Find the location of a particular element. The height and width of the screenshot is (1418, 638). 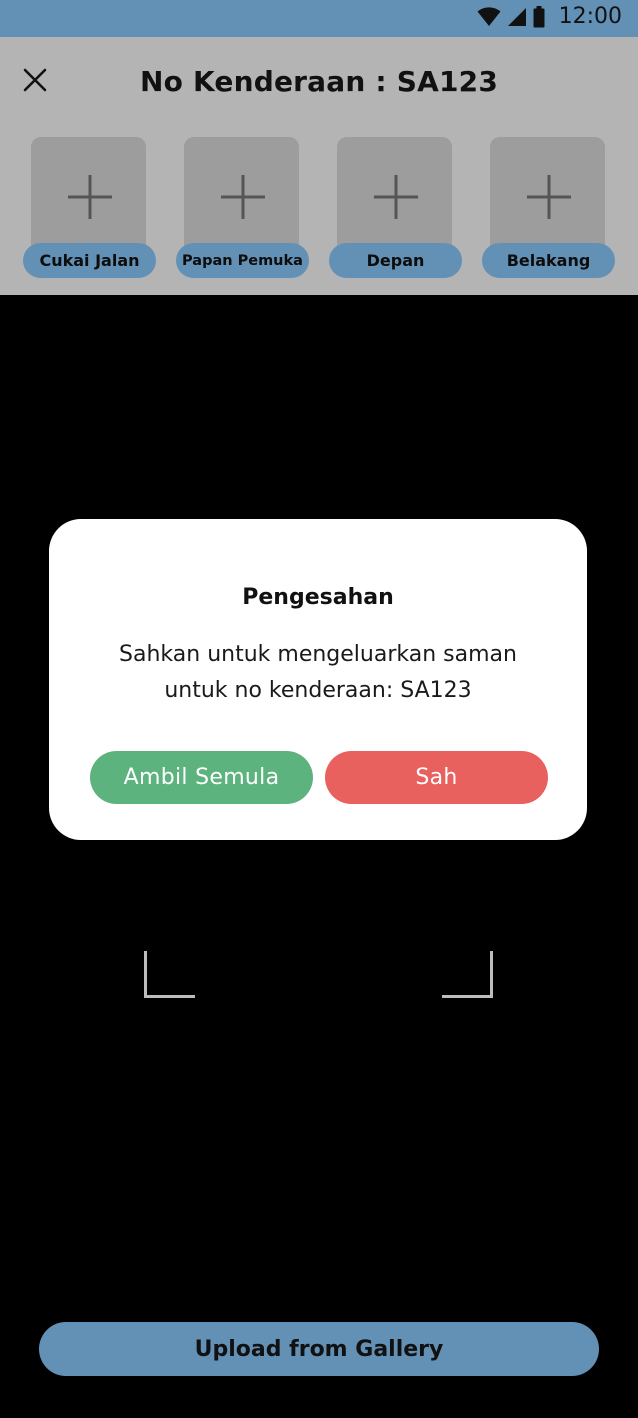

status-bar: 12:00 is located at coordinates (319, 18).